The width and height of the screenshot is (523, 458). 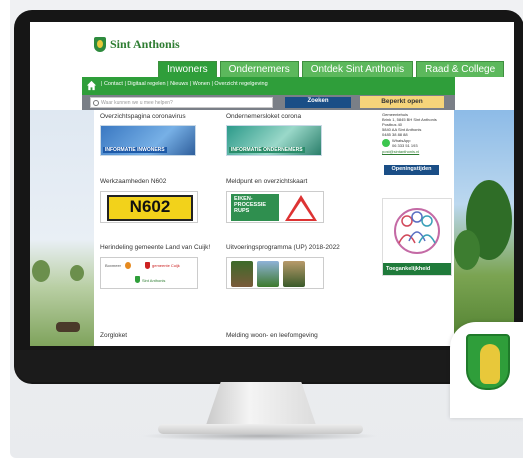 What do you see at coordinates (137, 279) in the screenshot?
I see `sint-anthonis-shield-icon` at bounding box center [137, 279].